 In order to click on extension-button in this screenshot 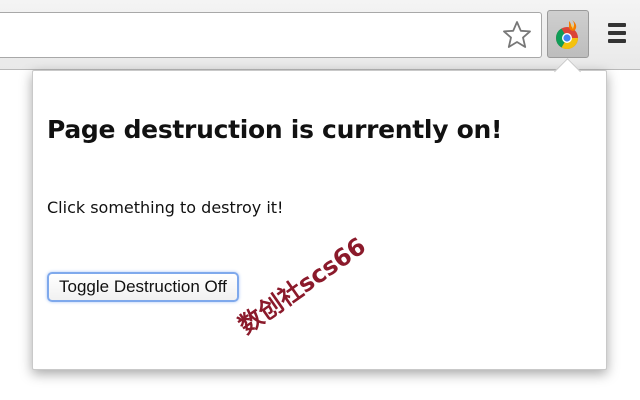, I will do `click(568, 34)`.